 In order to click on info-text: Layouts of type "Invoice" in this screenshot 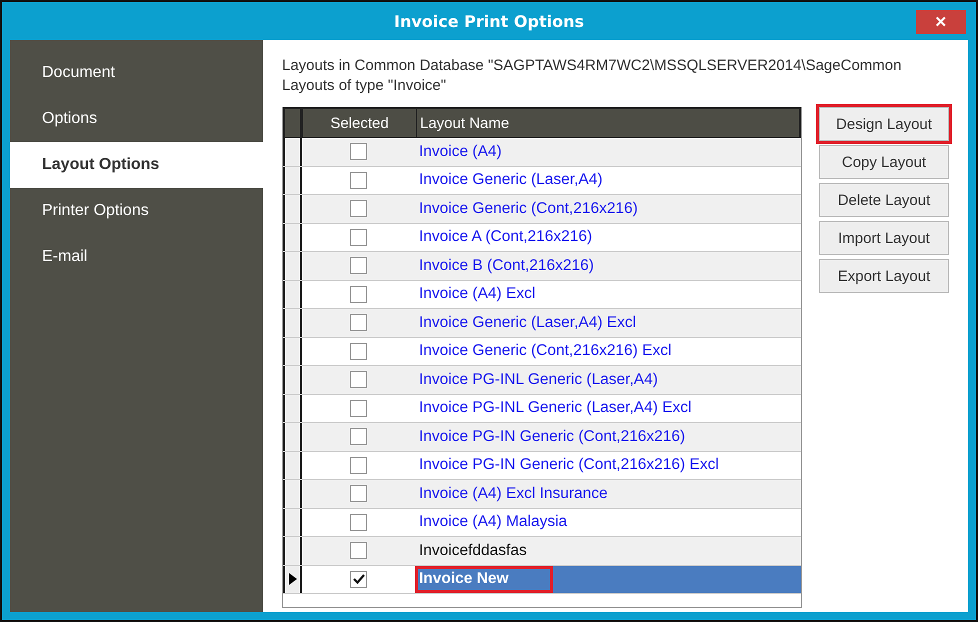, I will do `click(365, 86)`.